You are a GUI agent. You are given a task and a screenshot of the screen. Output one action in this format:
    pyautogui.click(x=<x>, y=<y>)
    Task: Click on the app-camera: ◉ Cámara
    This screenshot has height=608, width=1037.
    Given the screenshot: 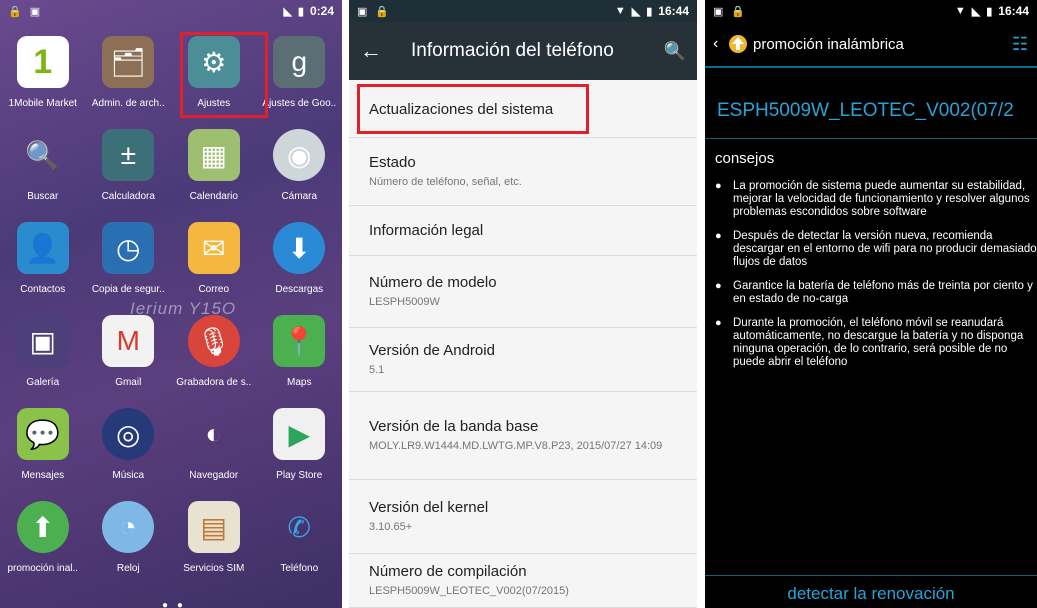 What is the action you would take?
    pyautogui.click(x=300, y=169)
    